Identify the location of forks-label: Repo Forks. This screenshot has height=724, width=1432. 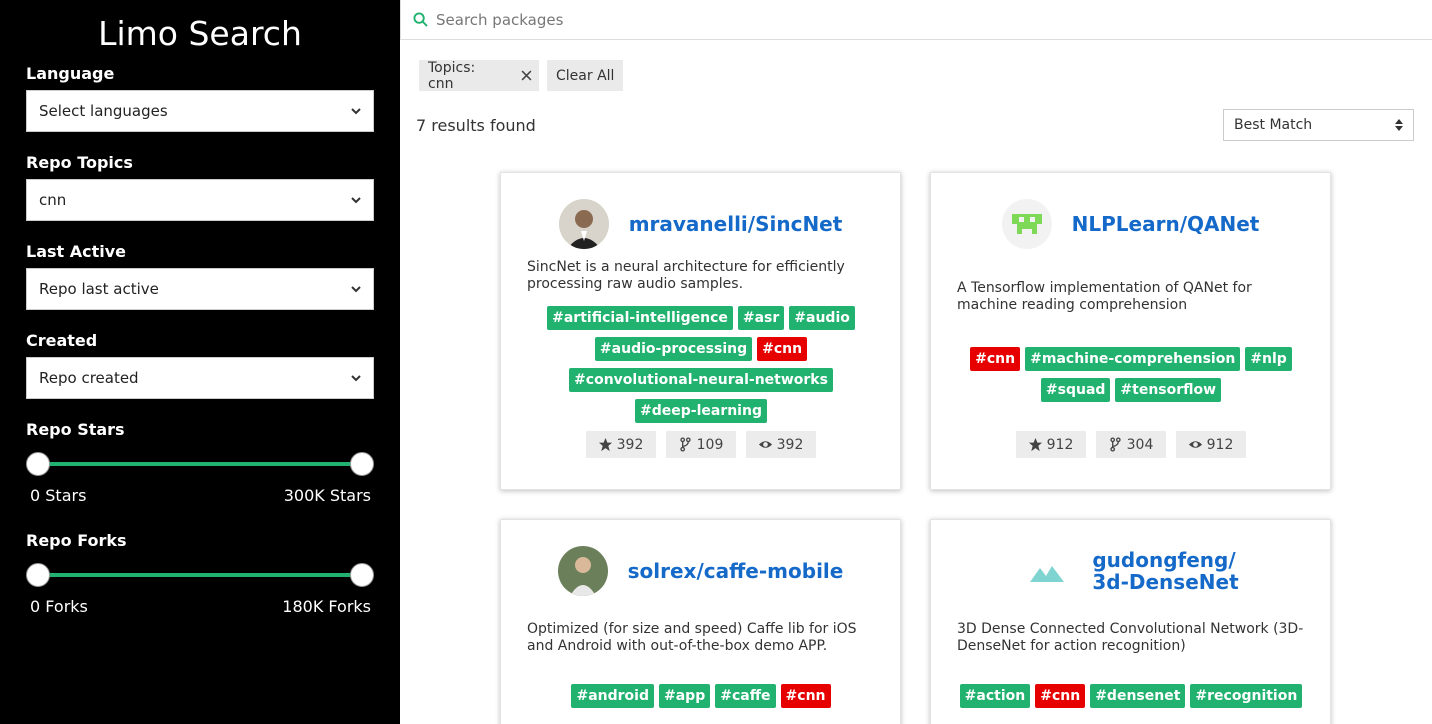
(76, 540).